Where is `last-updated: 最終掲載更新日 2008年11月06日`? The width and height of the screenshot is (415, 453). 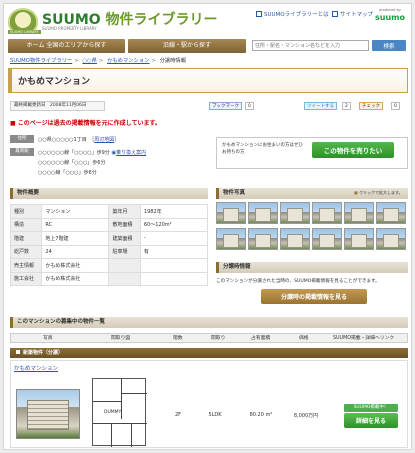
last-updated: 最終掲載更新日 2008年11月06日 is located at coordinates (57, 106).